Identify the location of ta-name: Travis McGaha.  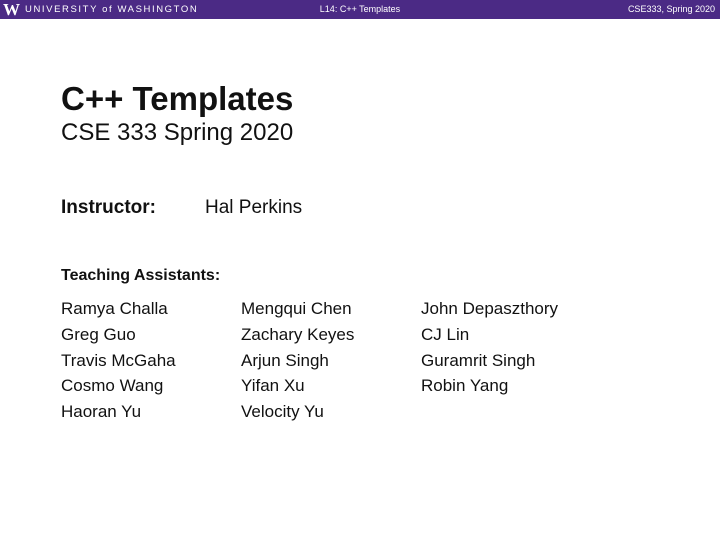
(118, 360).